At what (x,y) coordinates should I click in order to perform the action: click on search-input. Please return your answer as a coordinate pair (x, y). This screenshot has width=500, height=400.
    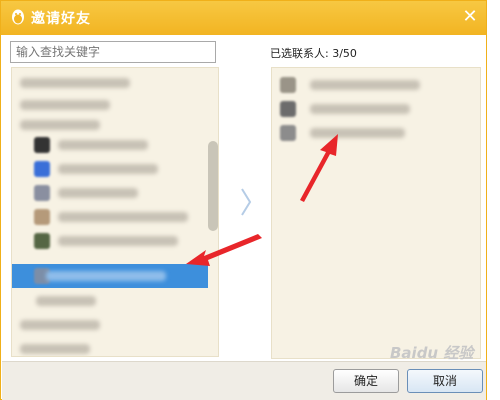
    Looking at the image, I should click on (113, 52).